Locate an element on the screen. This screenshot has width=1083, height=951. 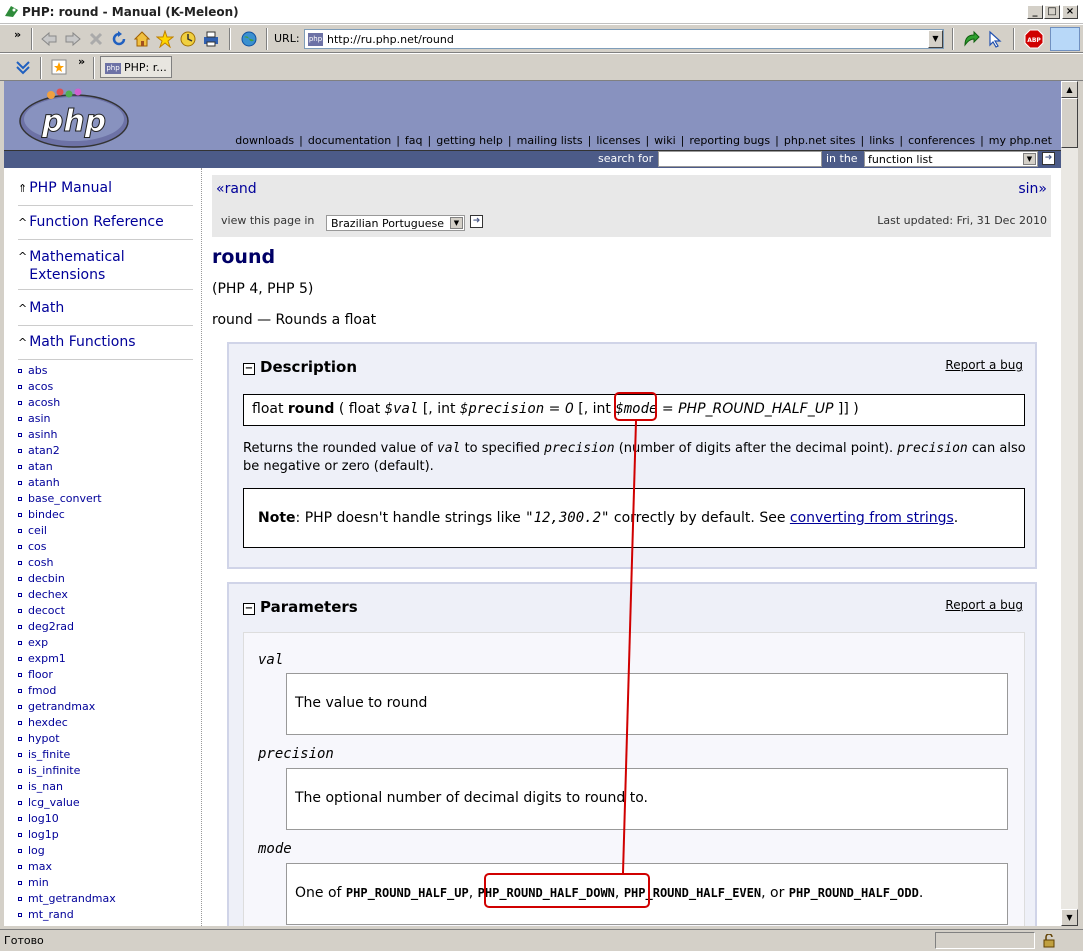
sidebar-item-exp: exp is located at coordinates (33, 642).